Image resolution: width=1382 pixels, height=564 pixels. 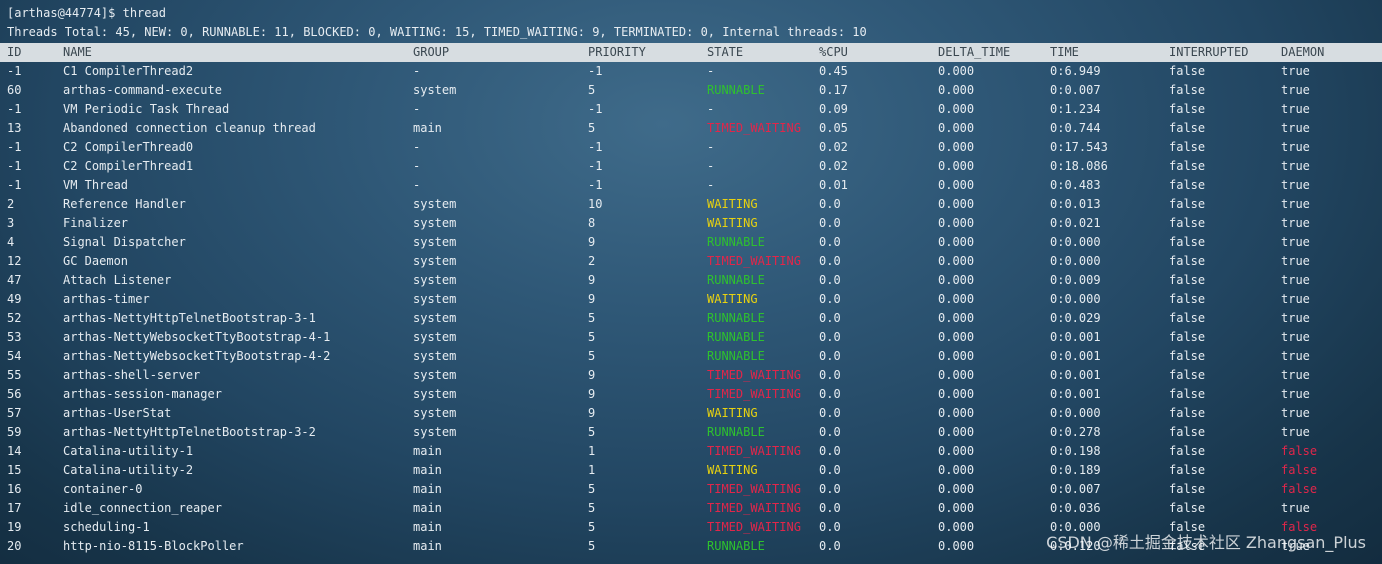 What do you see at coordinates (617, 52) in the screenshot?
I see `column-header-priority: PRIORITY` at bounding box center [617, 52].